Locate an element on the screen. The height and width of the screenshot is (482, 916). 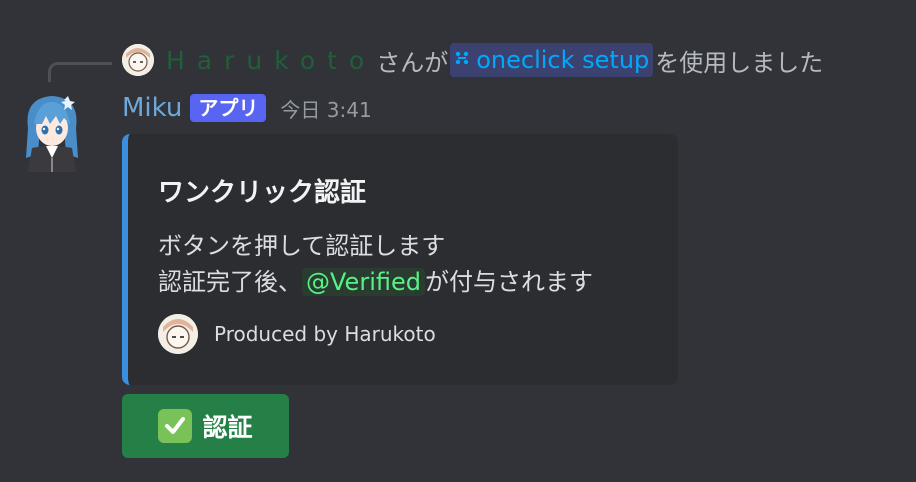
verify-button: 認証 is located at coordinates (205, 426).